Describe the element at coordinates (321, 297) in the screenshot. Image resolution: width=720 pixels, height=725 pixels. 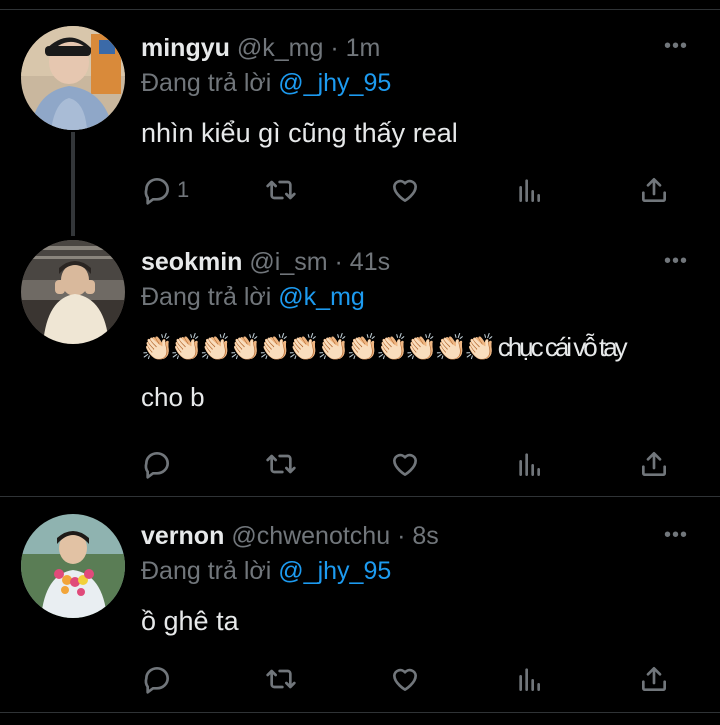
I see `mention-link: @k_mg` at that location.